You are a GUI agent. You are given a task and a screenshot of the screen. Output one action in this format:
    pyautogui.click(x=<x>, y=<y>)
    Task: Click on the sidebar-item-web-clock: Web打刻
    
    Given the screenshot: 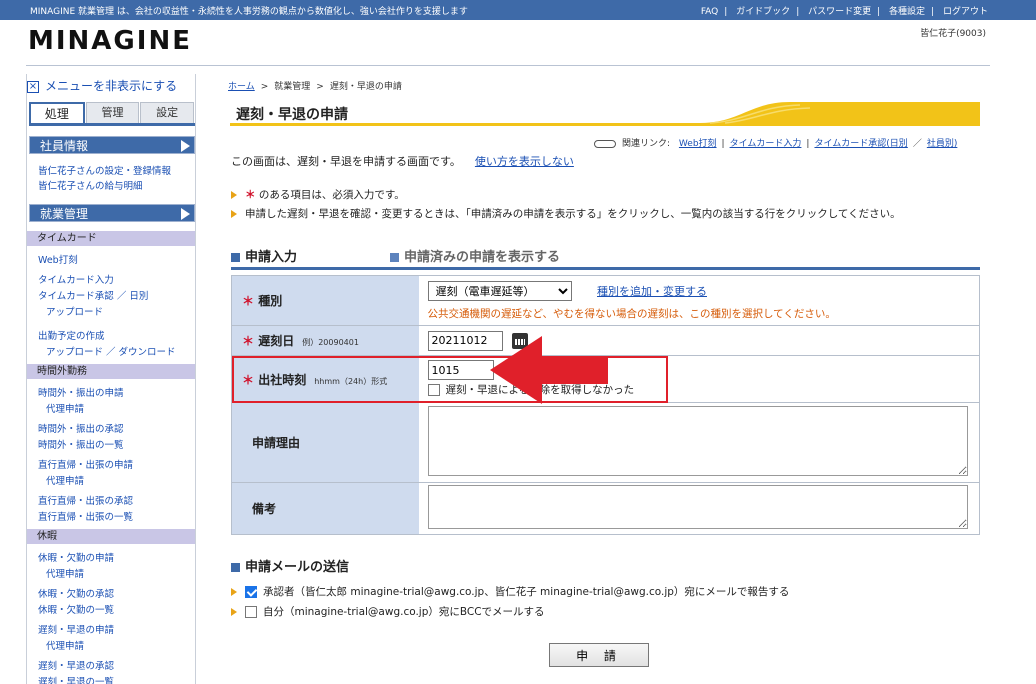 What is the action you would take?
    pyautogui.click(x=58, y=259)
    